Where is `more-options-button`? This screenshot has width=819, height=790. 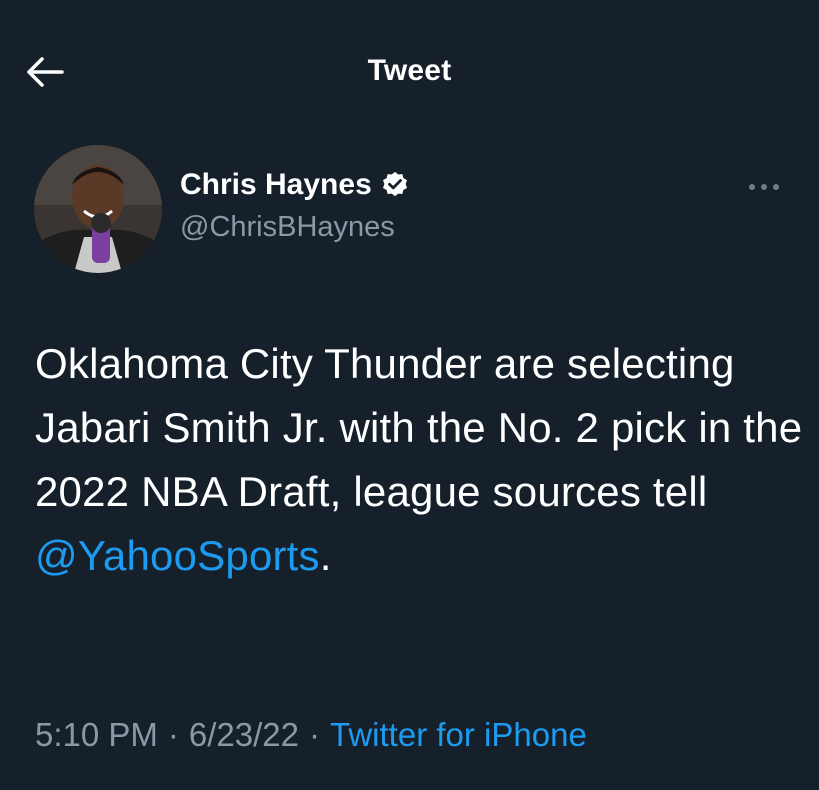
more-options-button is located at coordinates (764, 187).